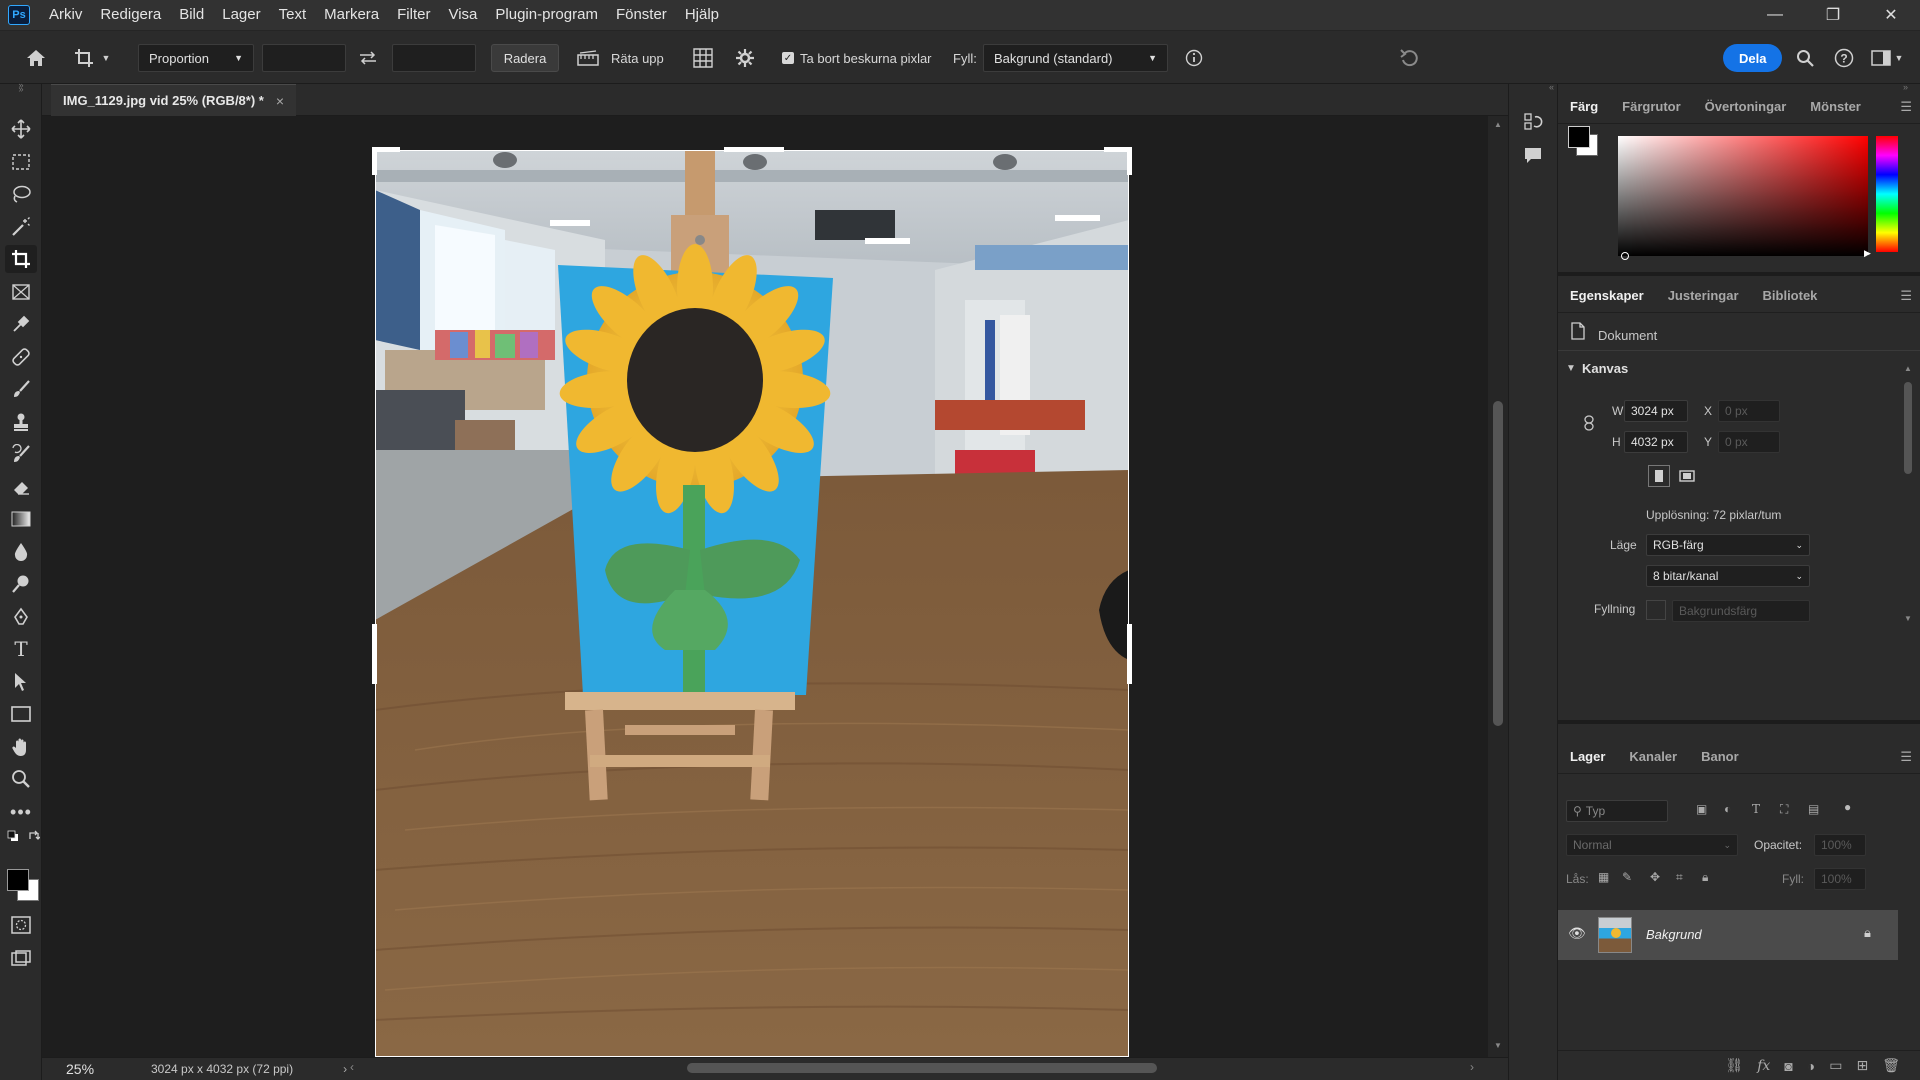 The image size is (1920, 1080). What do you see at coordinates (1811, 1066) in the screenshot?
I see `new-adjustment-icon: ◑` at bounding box center [1811, 1066].